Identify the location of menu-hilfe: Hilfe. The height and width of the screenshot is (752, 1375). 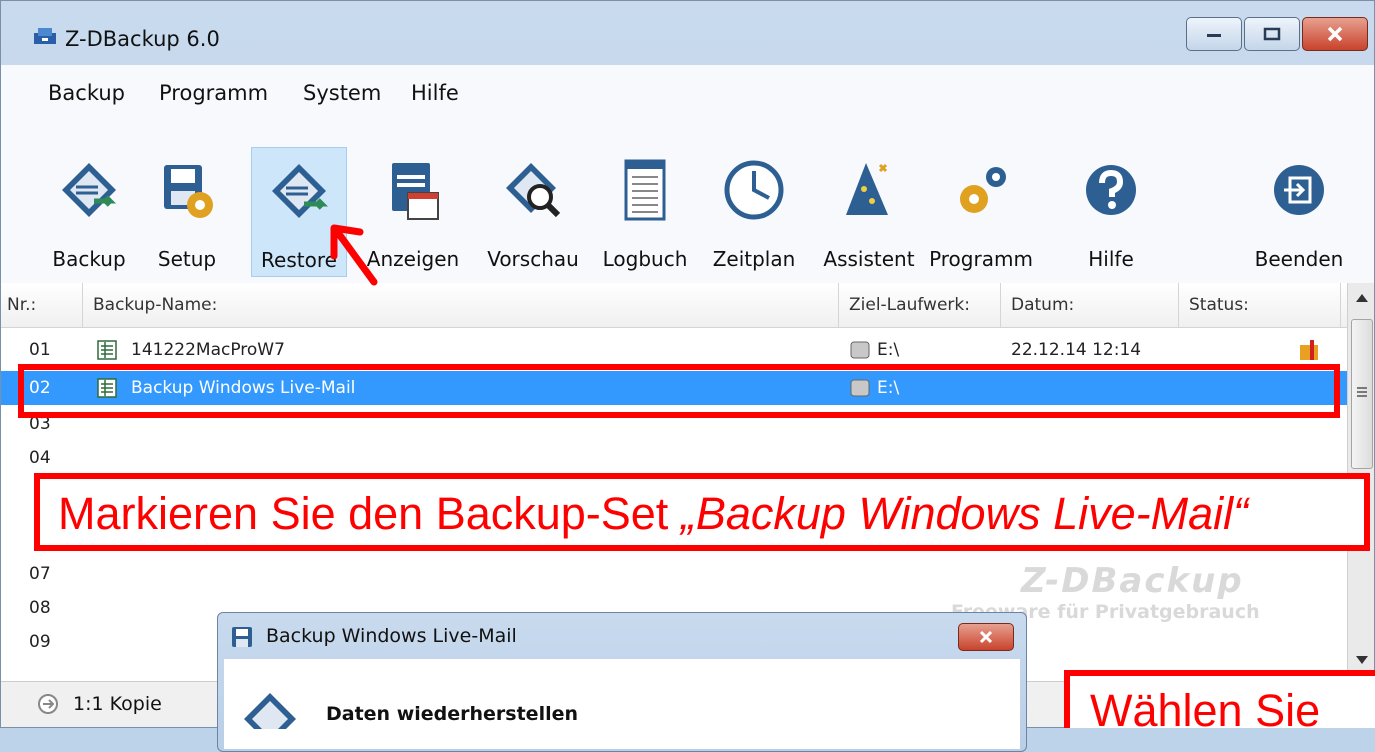
(435, 93).